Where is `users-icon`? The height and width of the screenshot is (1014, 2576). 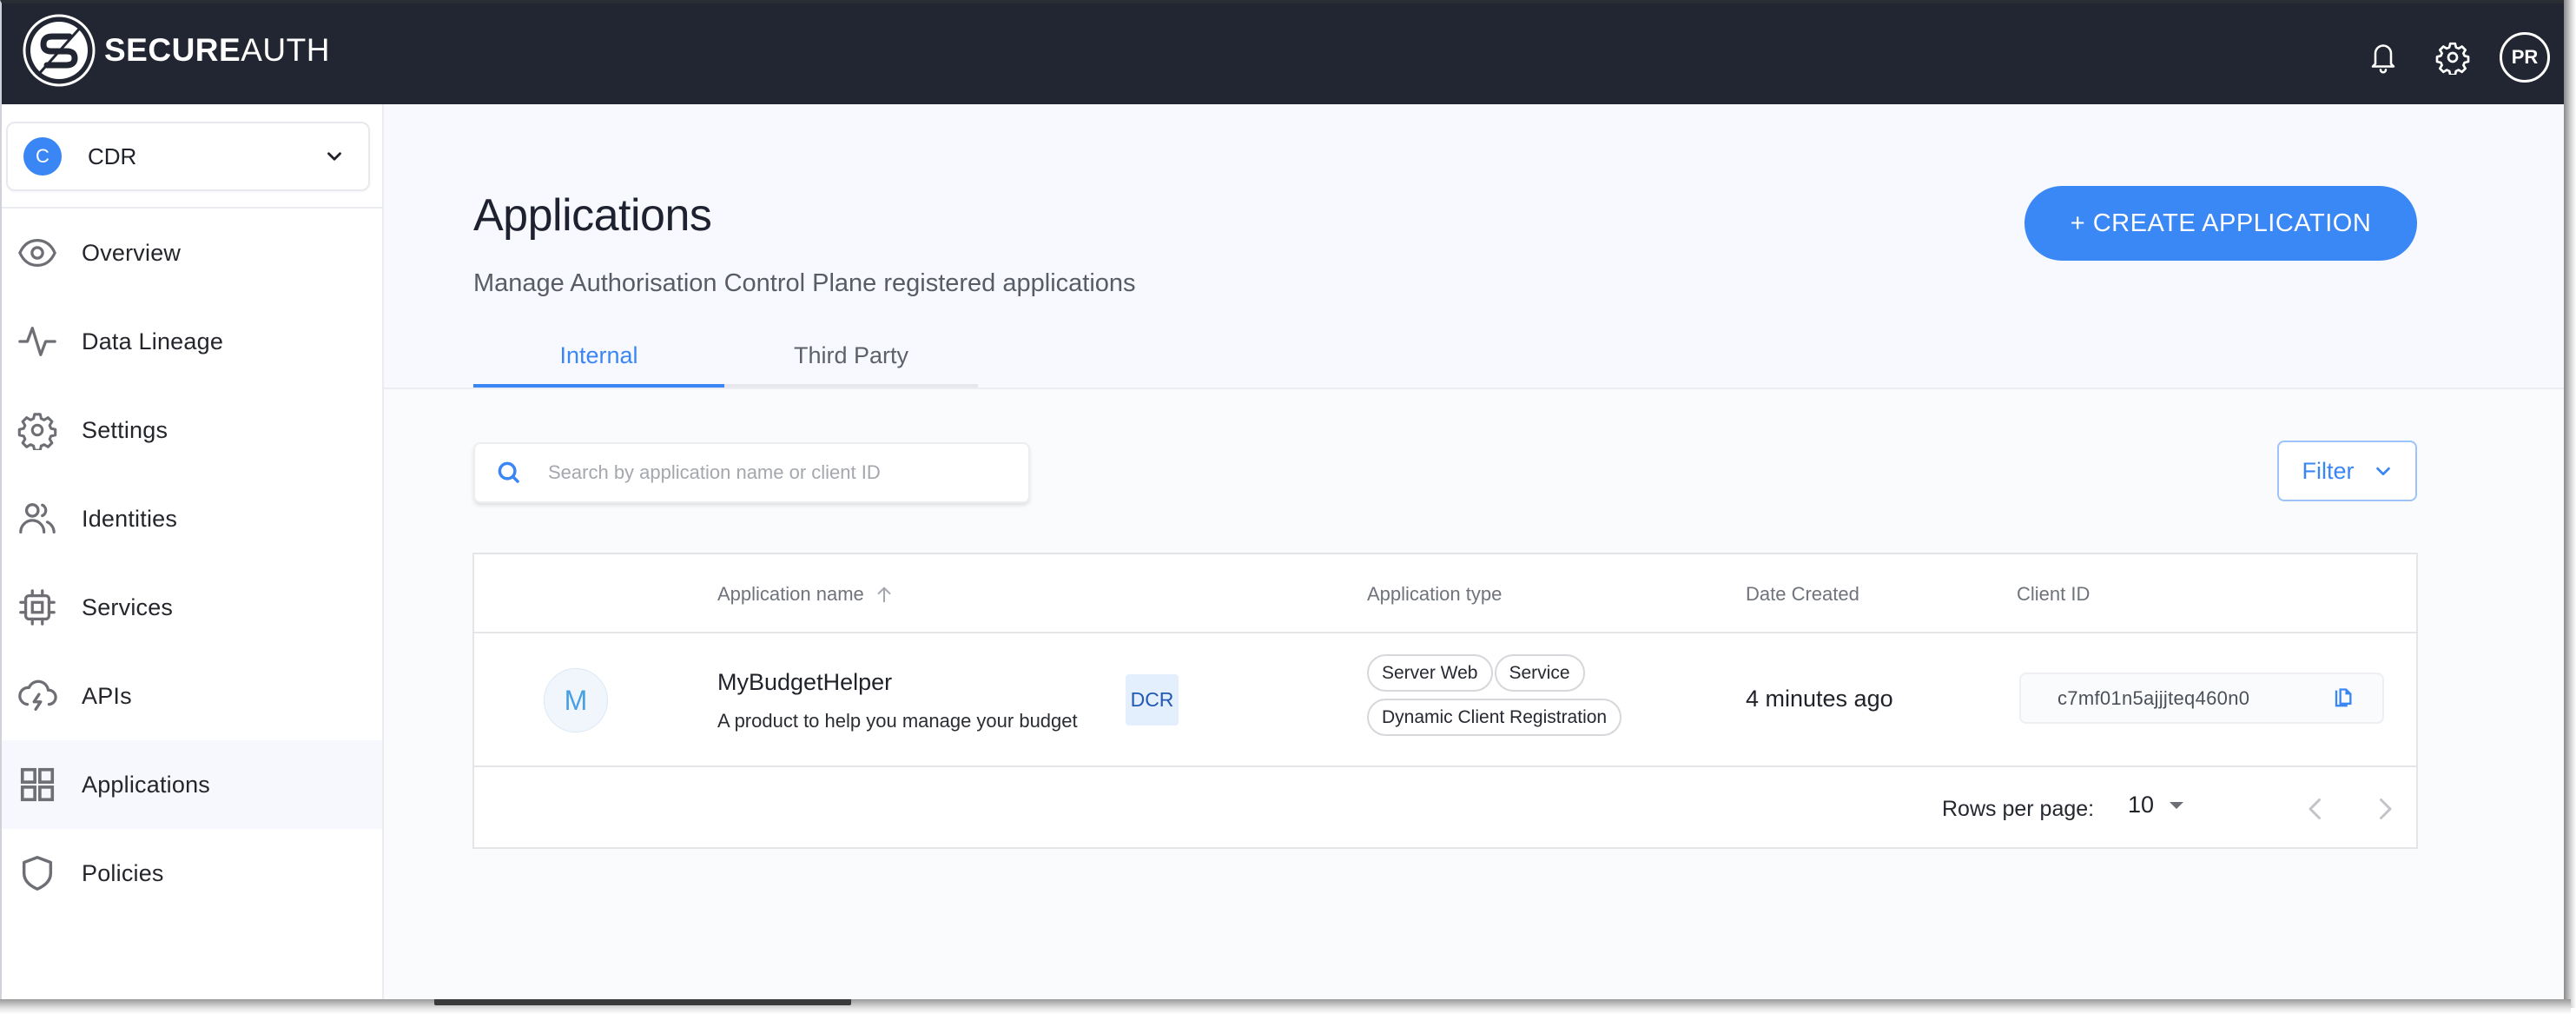
users-icon is located at coordinates (37, 519).